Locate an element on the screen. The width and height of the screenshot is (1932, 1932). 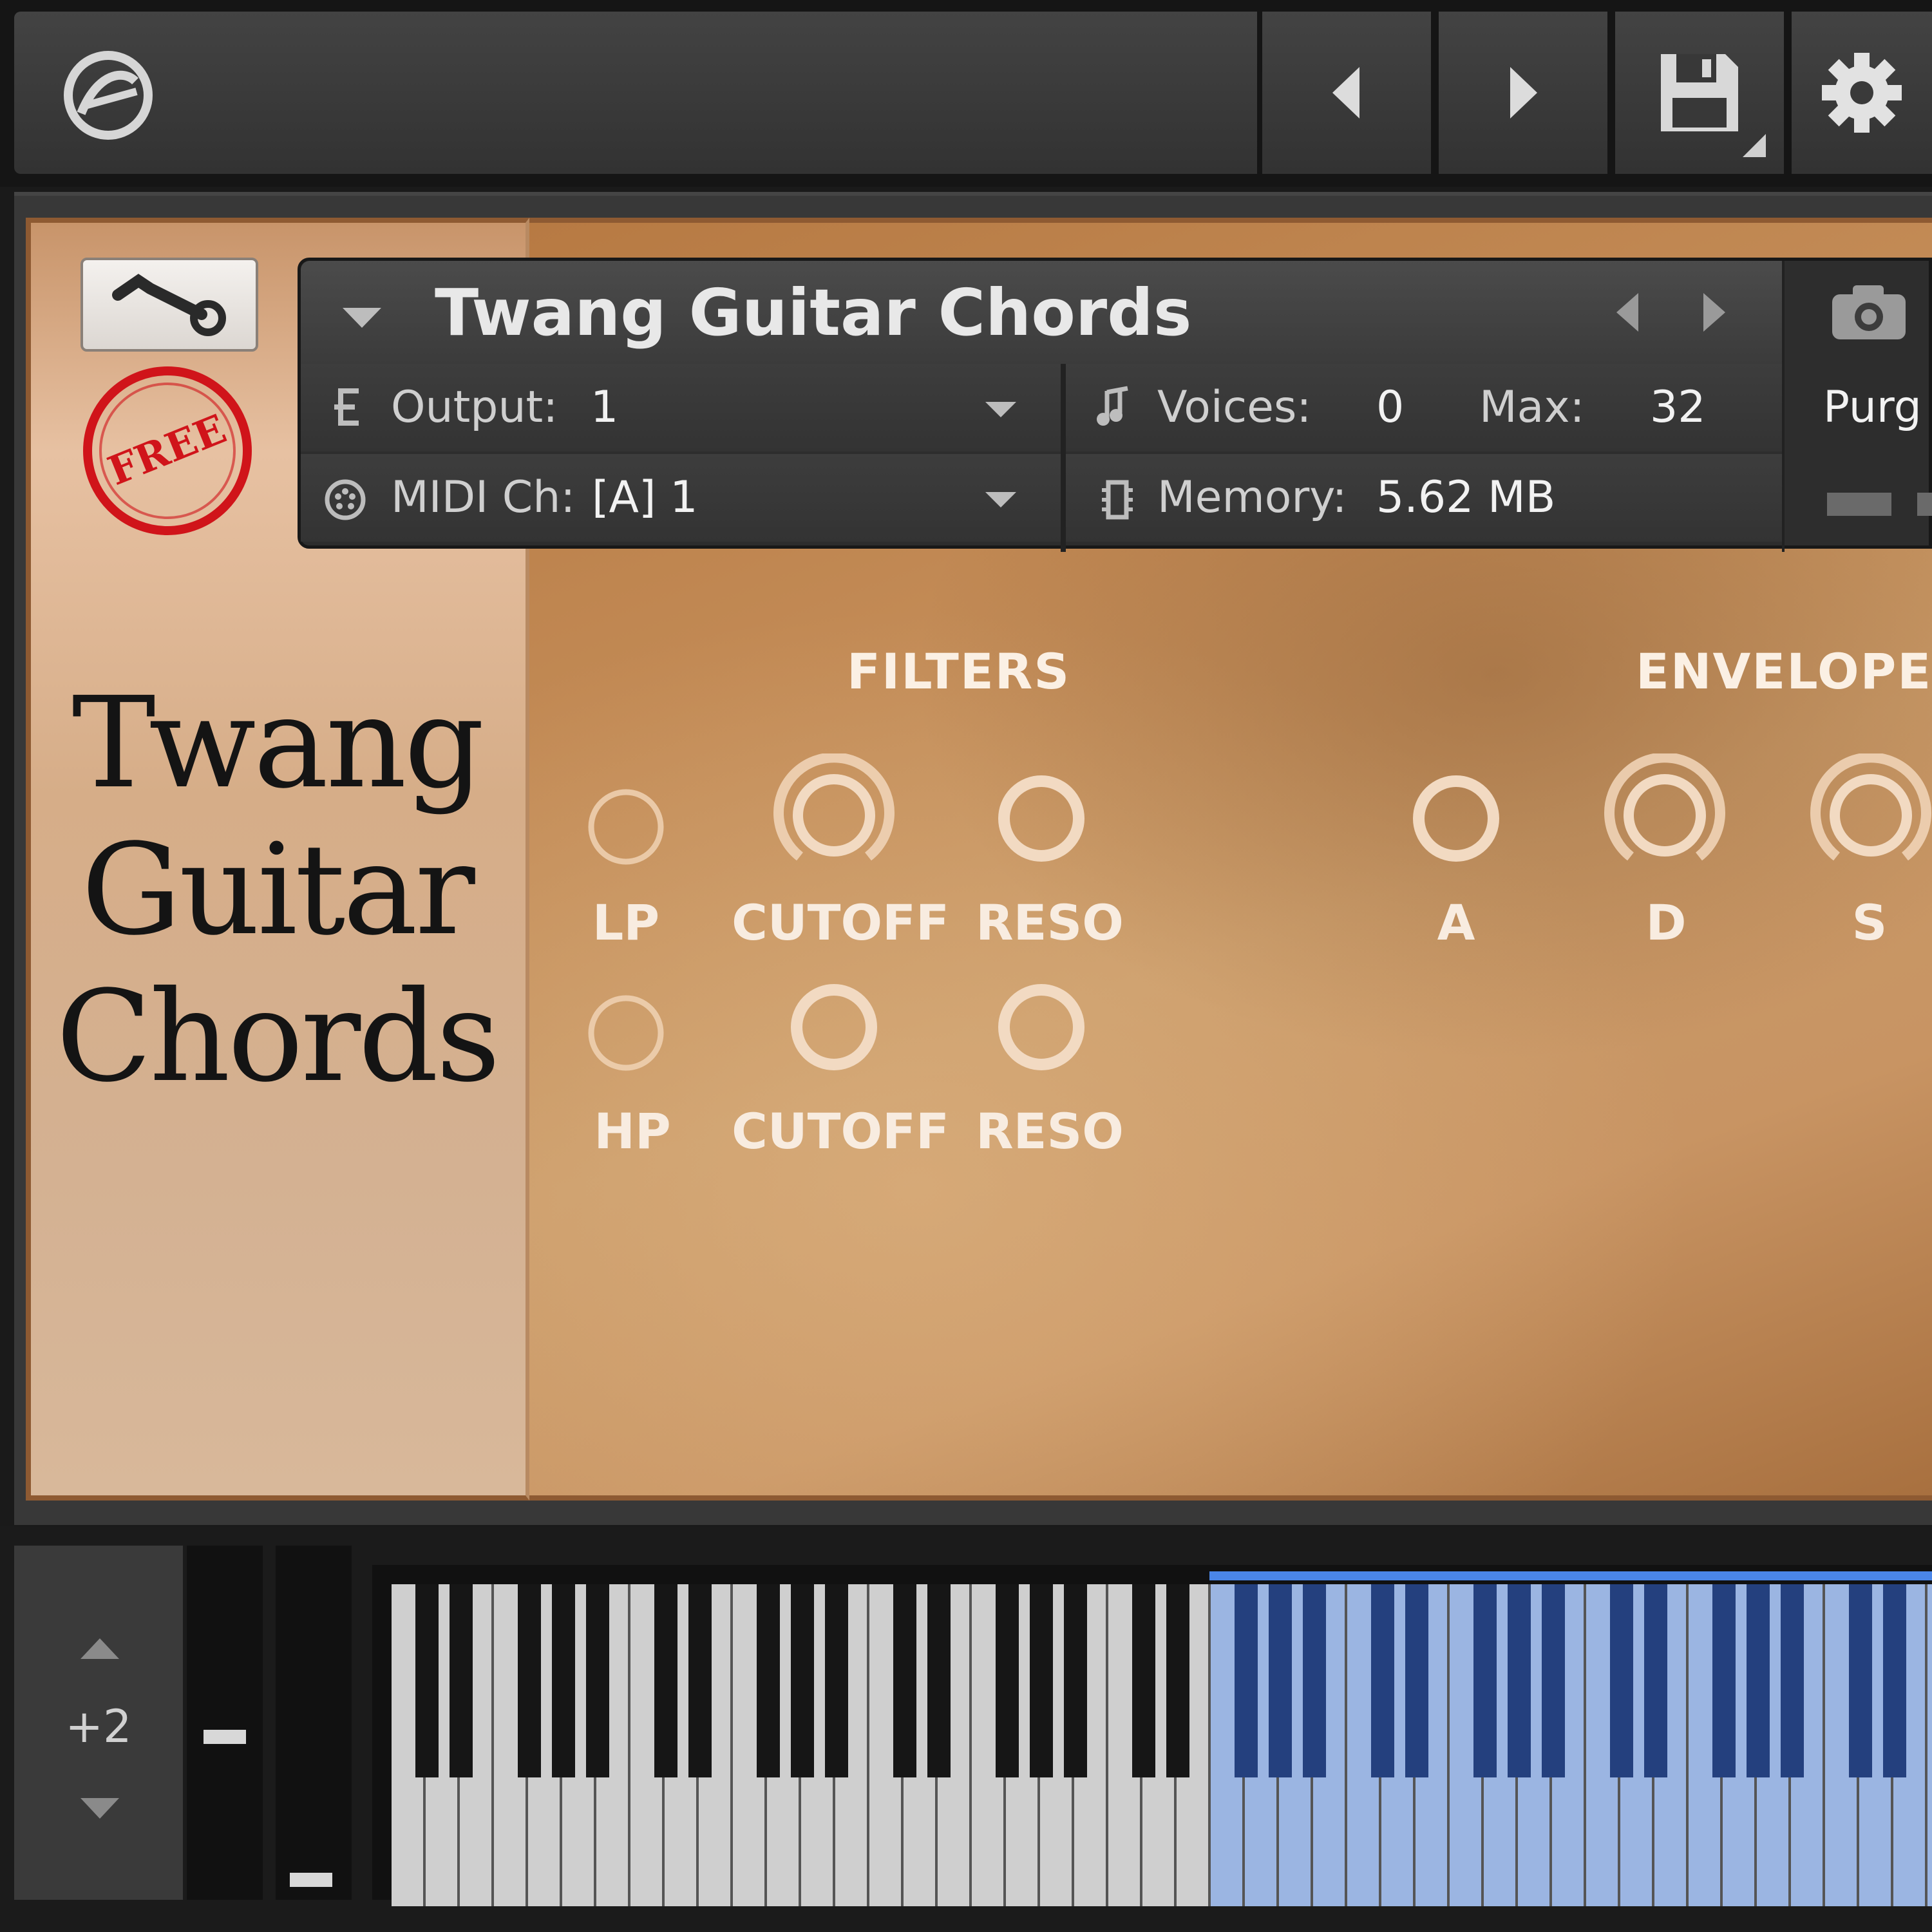
pitch-wheel-marker is located at coordinates (225, 1737).